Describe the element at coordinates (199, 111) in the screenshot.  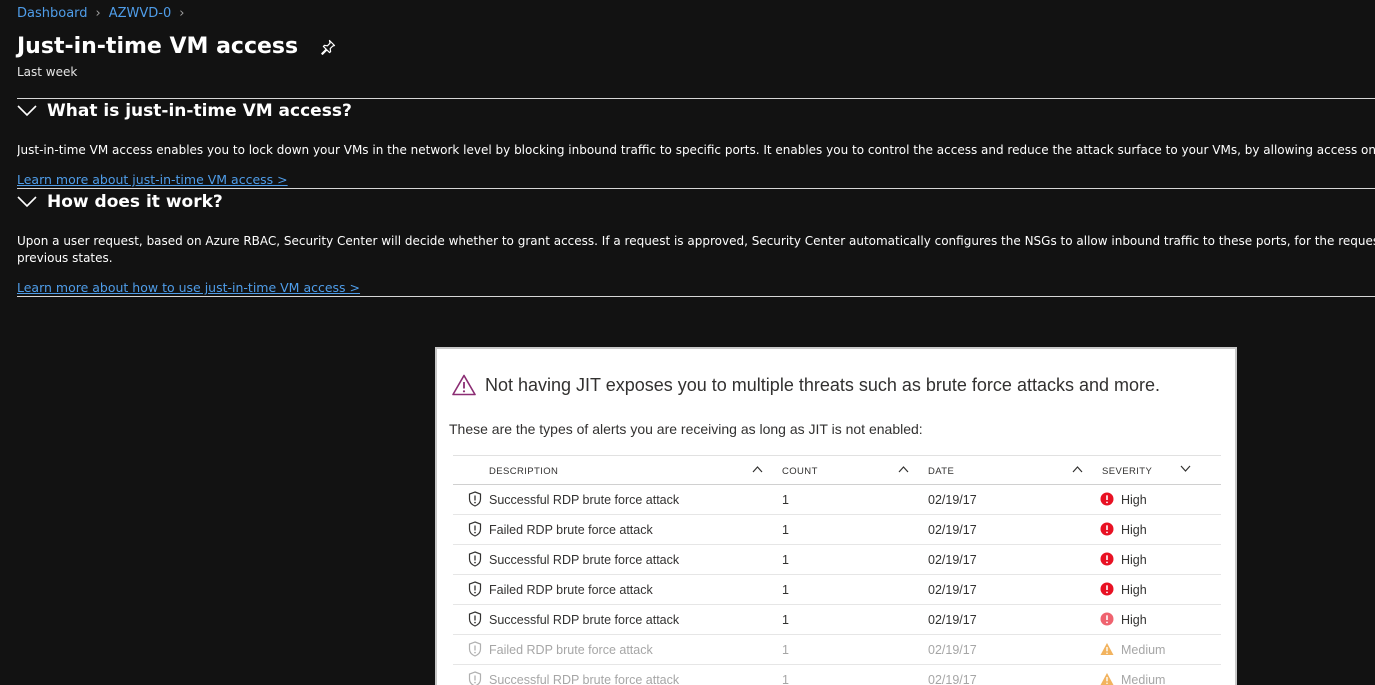
I see `section-heading: What is just-in-time VM access?` at that location.